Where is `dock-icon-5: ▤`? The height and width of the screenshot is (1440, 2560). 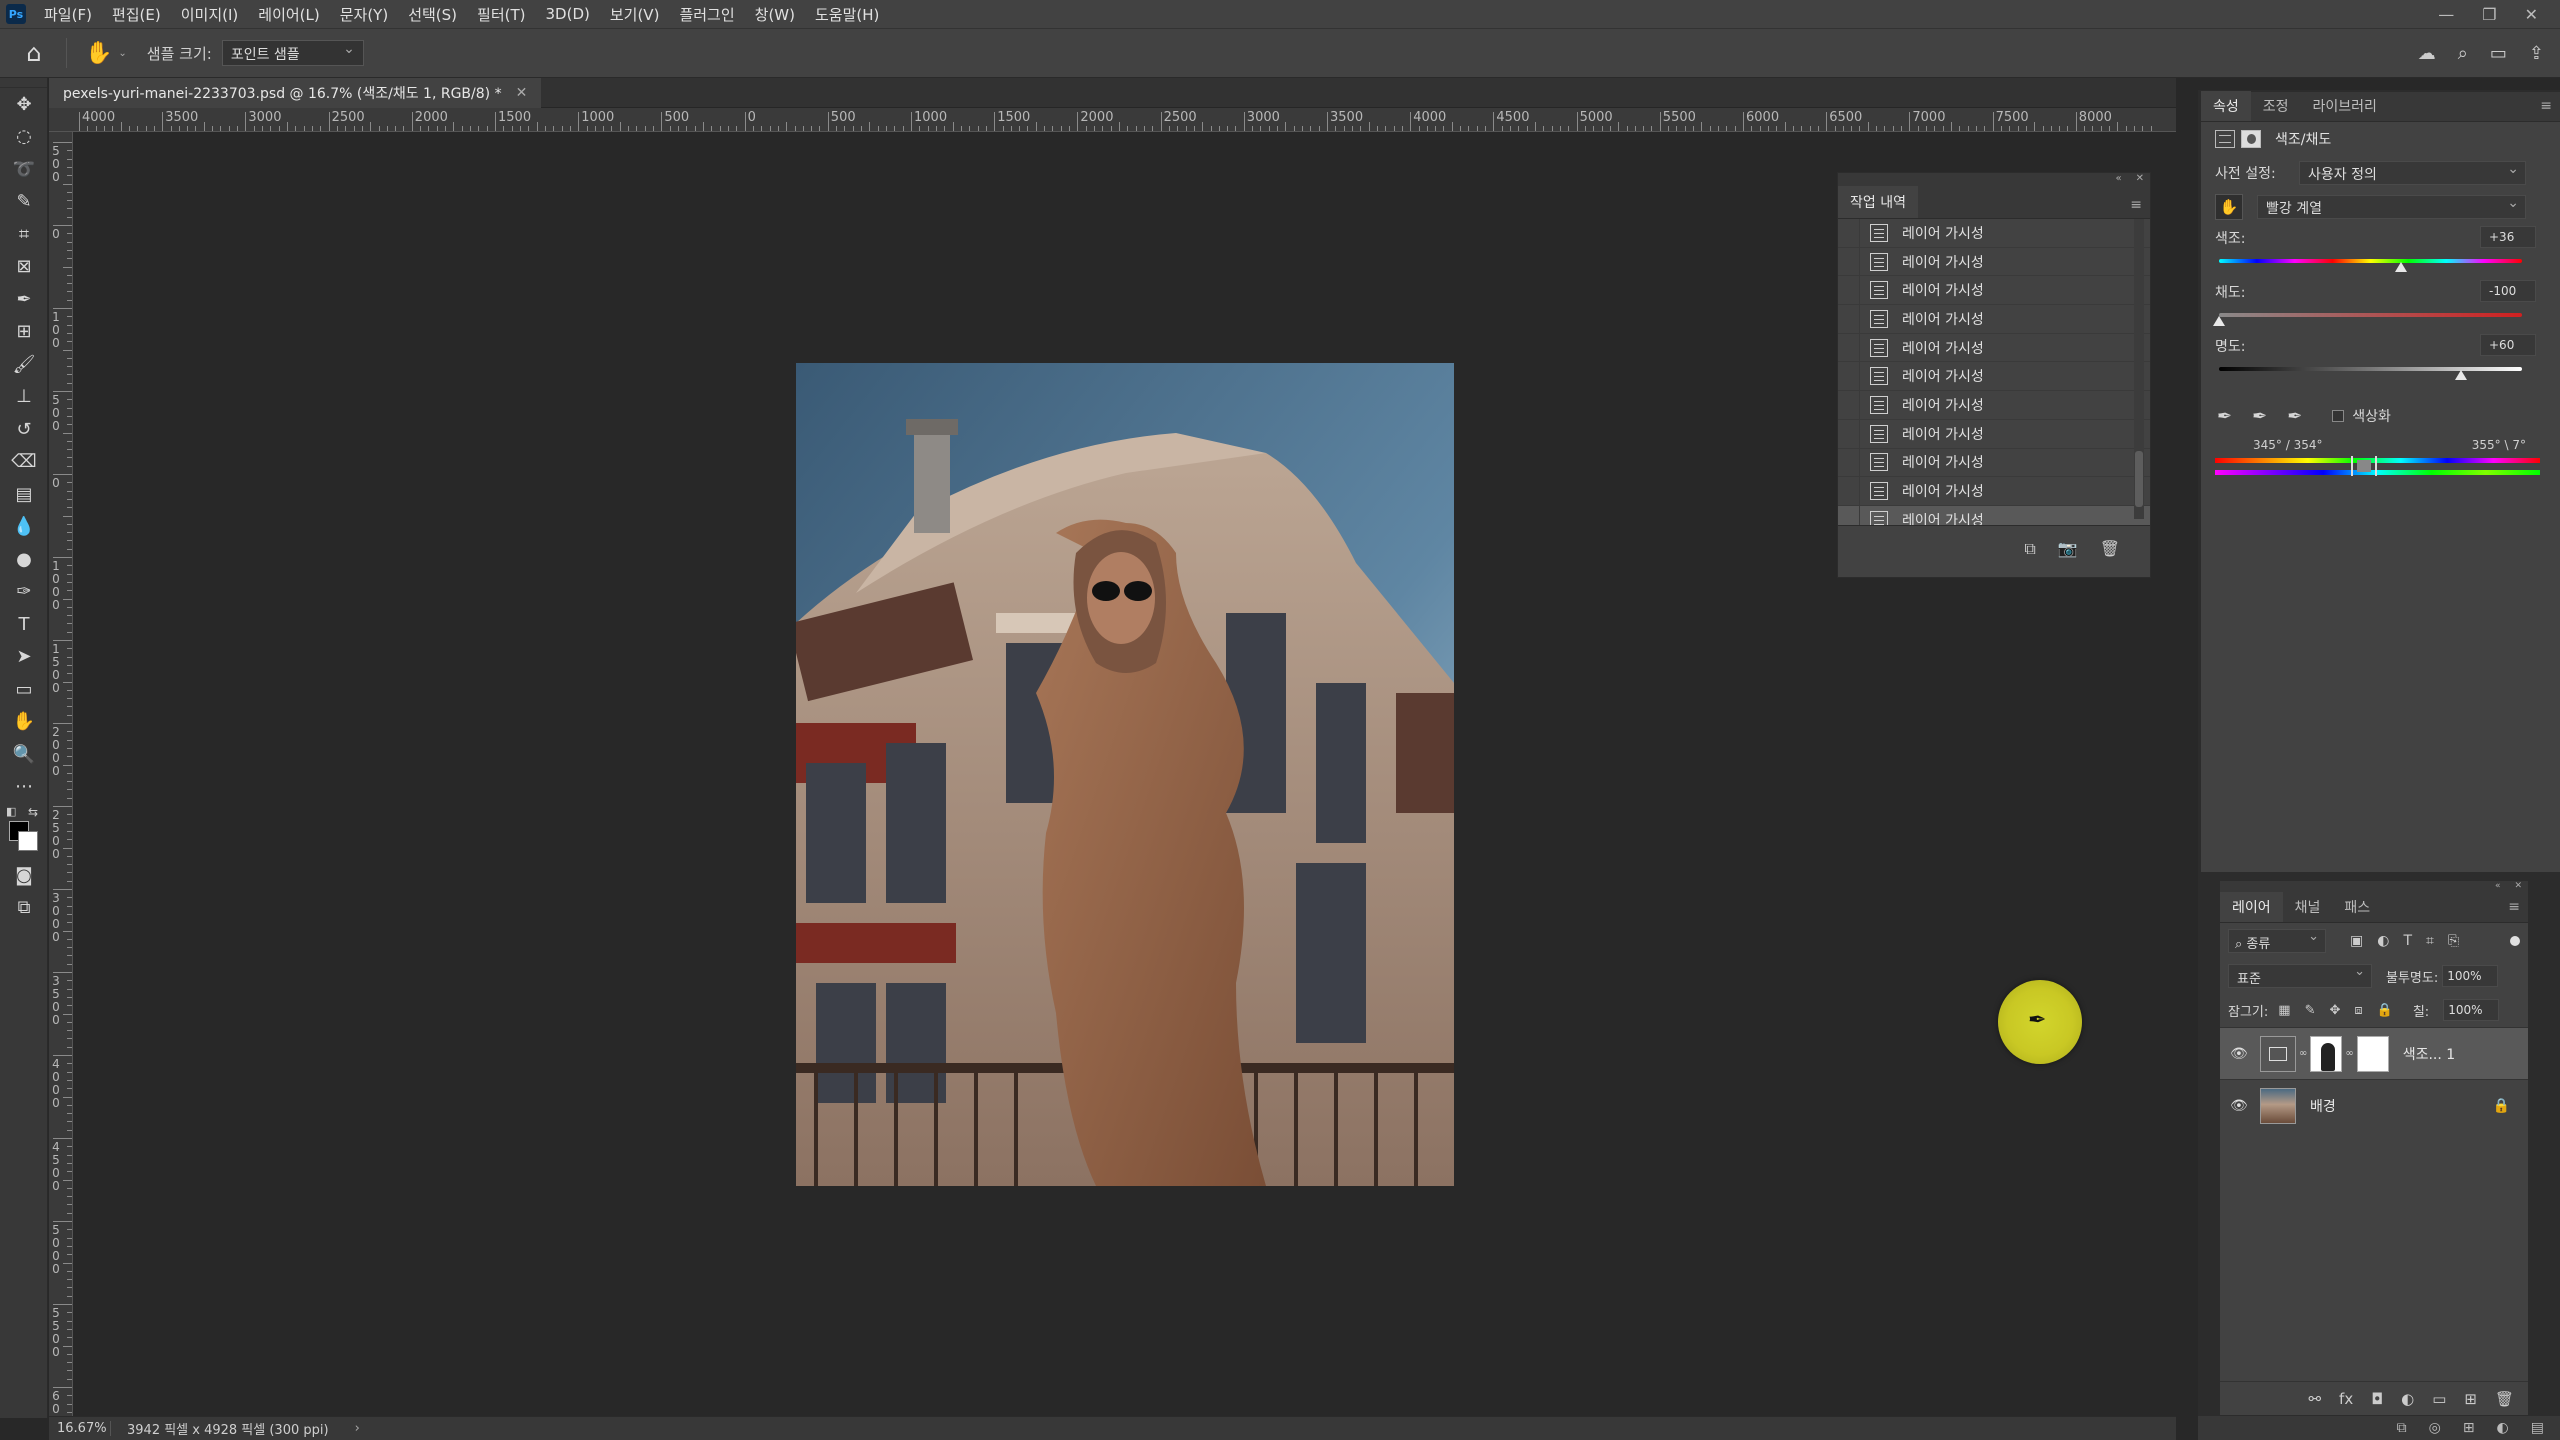 dock-icon-5: ▤ is located at coordinates (2537, 1428).